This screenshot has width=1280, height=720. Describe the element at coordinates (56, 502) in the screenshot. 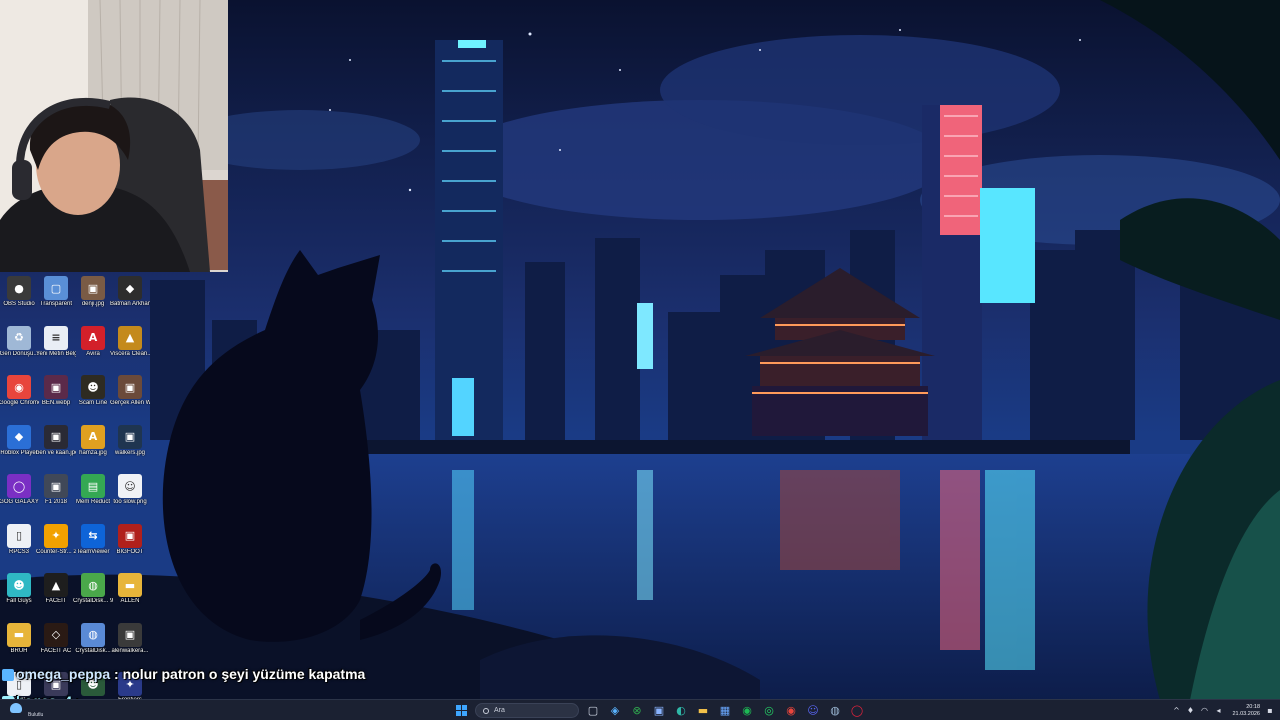

I see `desktop-icon-label: F1 2018` at that location.